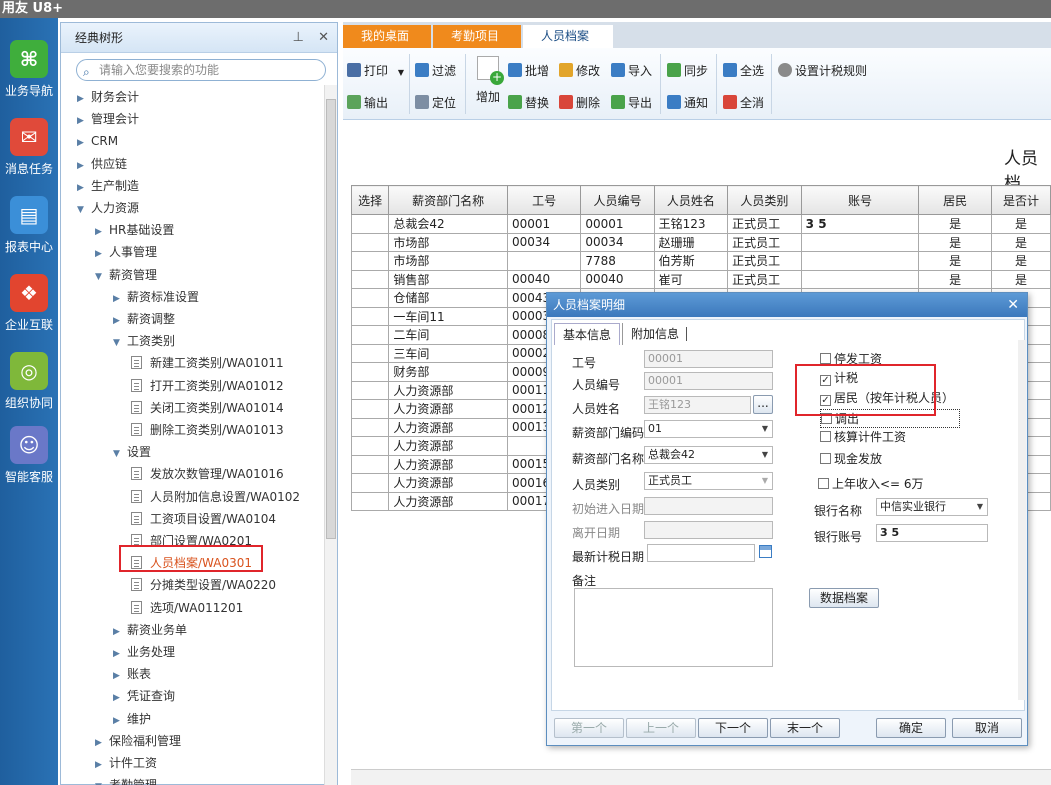 The height and width of the screenshot is (785, 1051). Describe the element at coordinates (126, 252) in the screenshot. I see `tree-item: ▶ 人事管理` at that location.